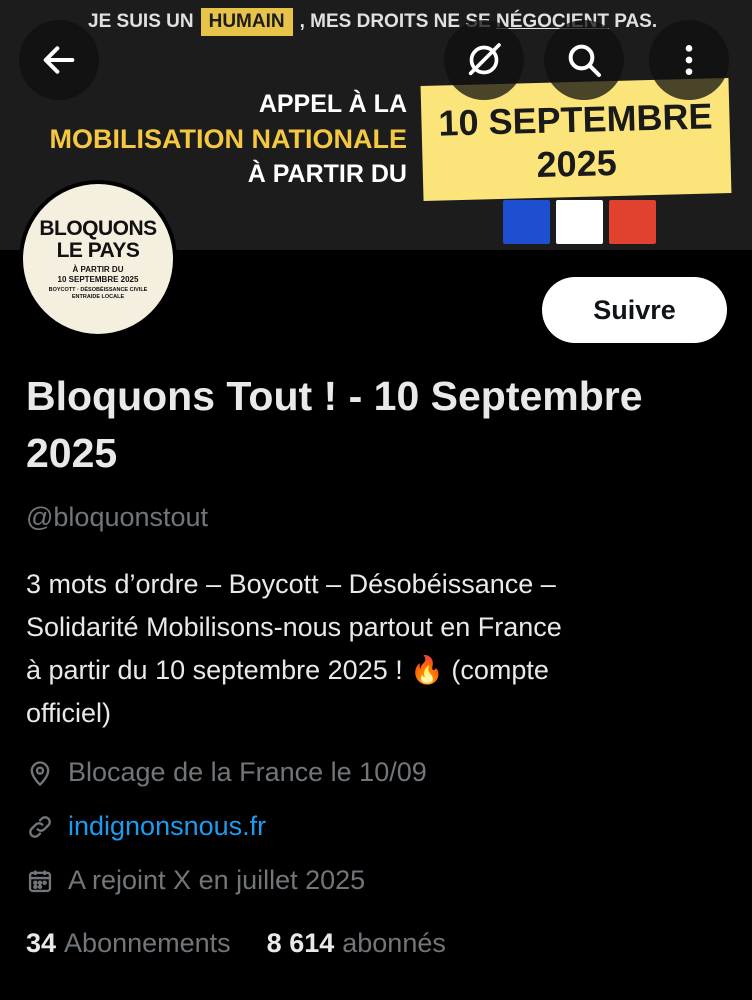  What do you see at coordinates (98, 269) in the screenshot?
I see `avatar-line-3: À PARTIR DU` at bounding box center [98, 269].